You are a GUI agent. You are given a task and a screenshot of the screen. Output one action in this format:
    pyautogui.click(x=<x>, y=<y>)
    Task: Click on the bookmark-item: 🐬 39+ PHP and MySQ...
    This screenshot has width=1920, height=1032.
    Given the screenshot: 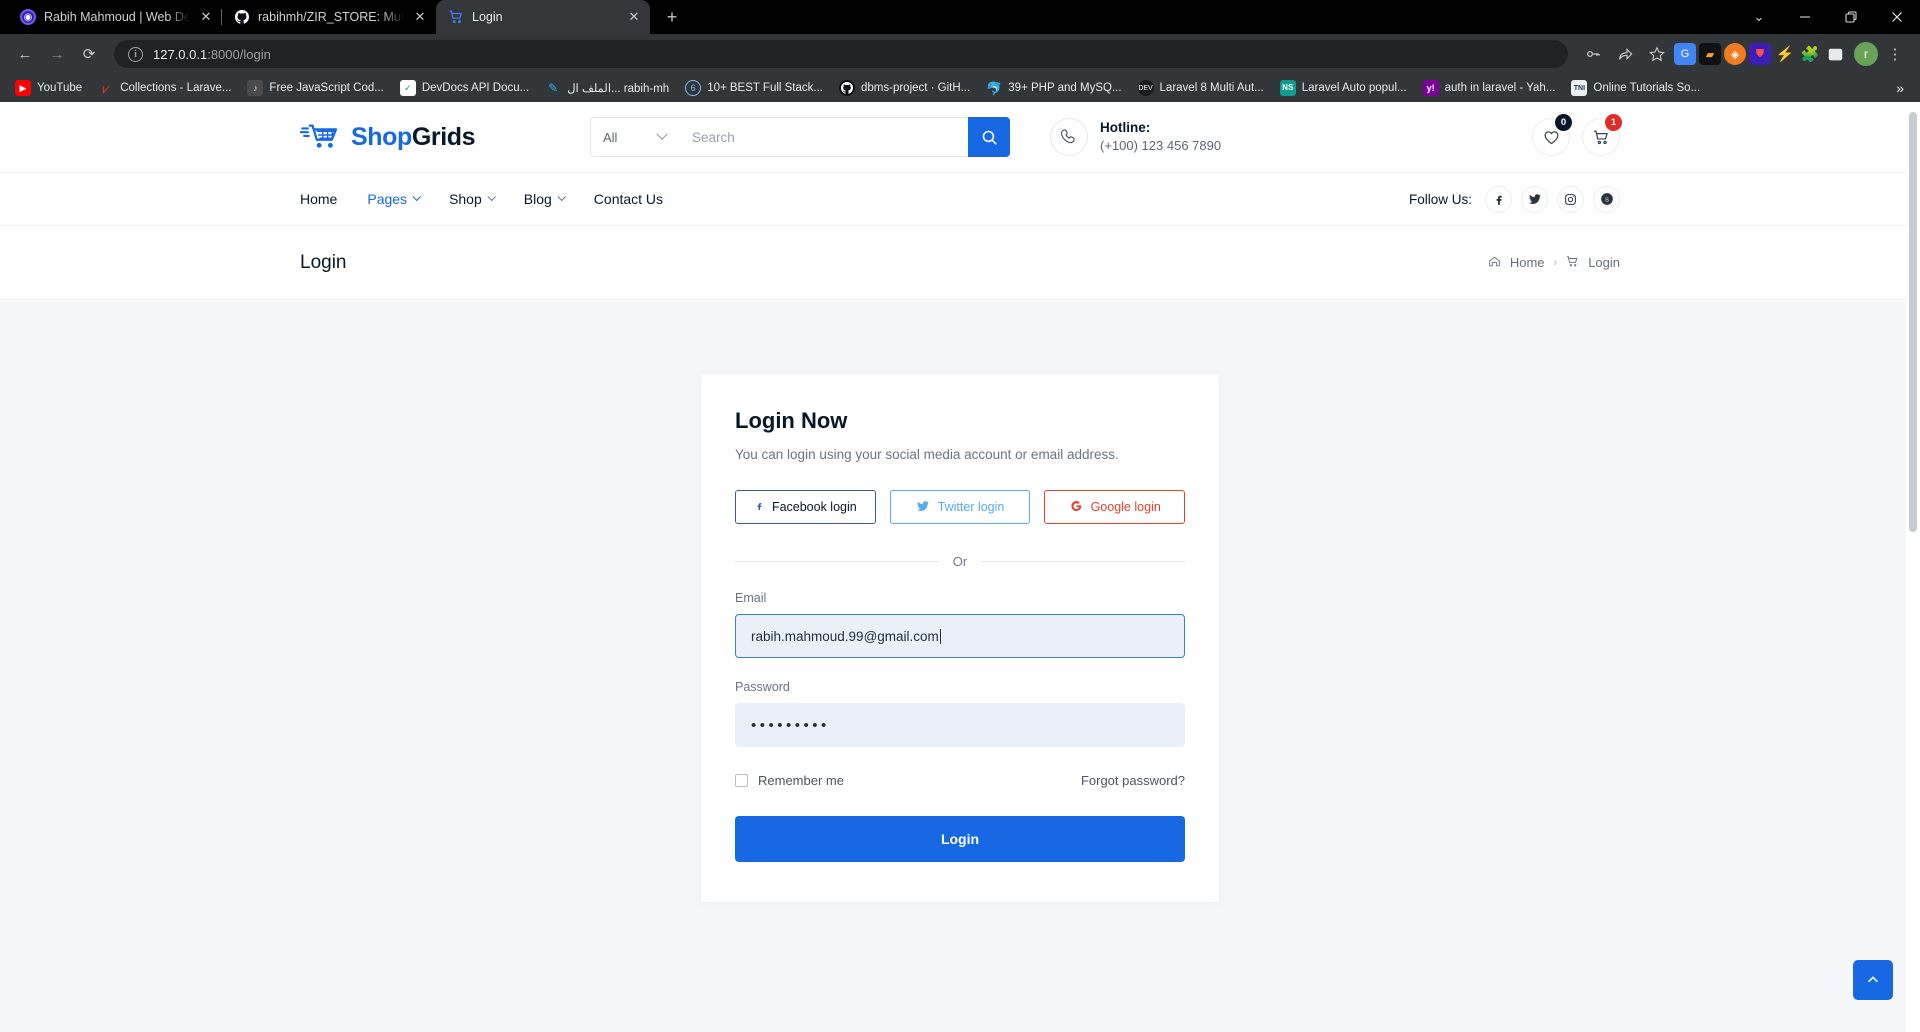 What is the action you would take?
    pyautogui.click(x=1053, y=88)
    